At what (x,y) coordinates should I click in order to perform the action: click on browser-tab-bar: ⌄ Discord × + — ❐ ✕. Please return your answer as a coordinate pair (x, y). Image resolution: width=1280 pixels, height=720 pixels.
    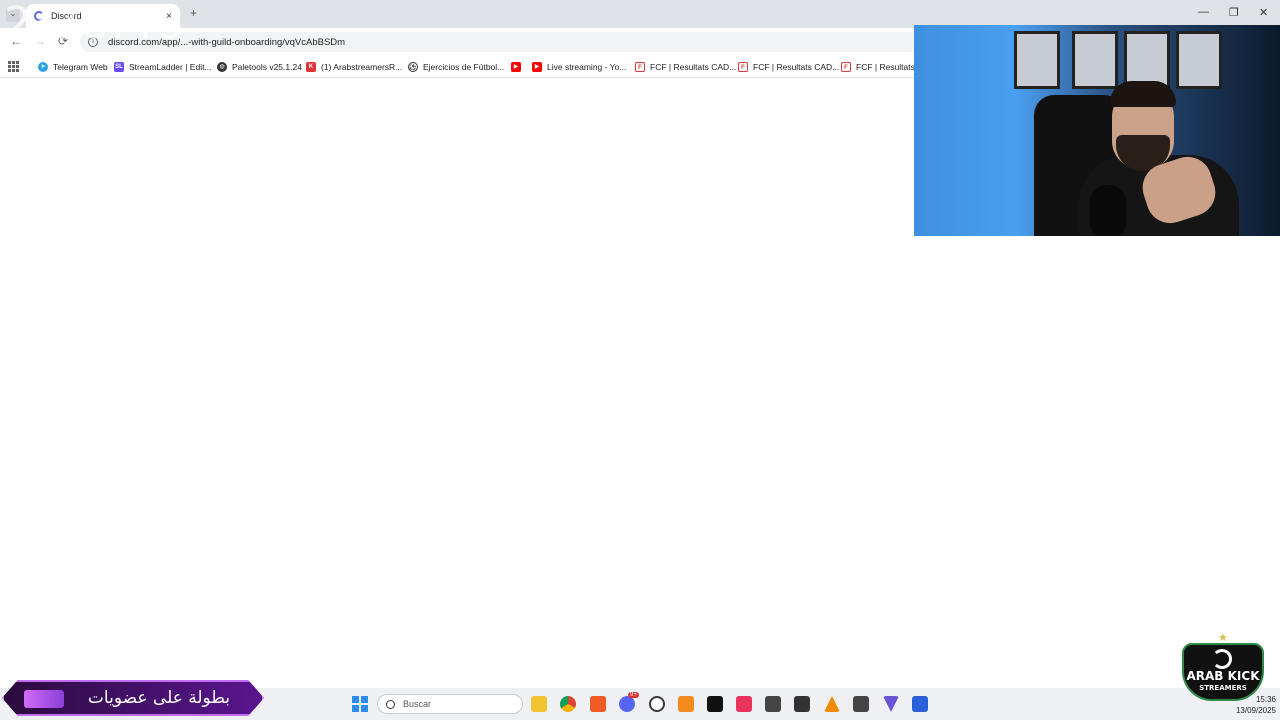
    Looking at the image, I should click on (640, 14).